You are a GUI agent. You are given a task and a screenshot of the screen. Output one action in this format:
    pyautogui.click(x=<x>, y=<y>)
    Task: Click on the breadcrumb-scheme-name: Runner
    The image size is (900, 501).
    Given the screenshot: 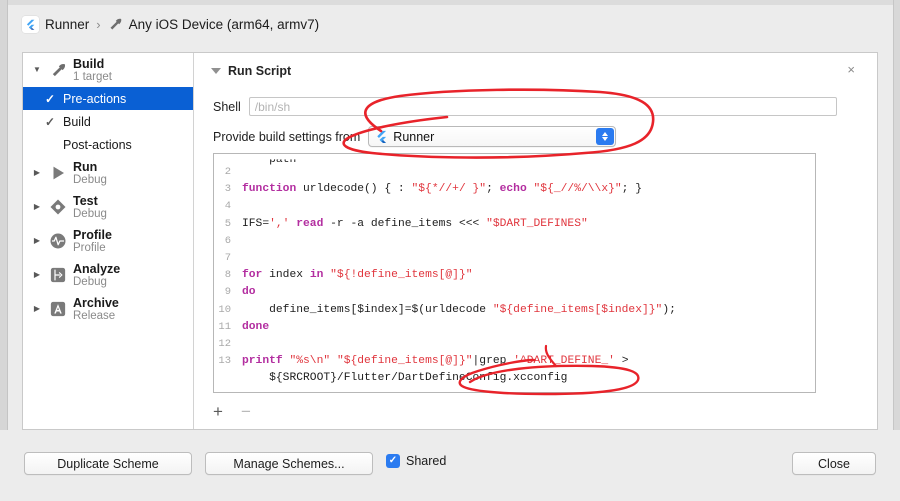 What is the action you would take?
    pyautogui.click(x=67, y=24)
    